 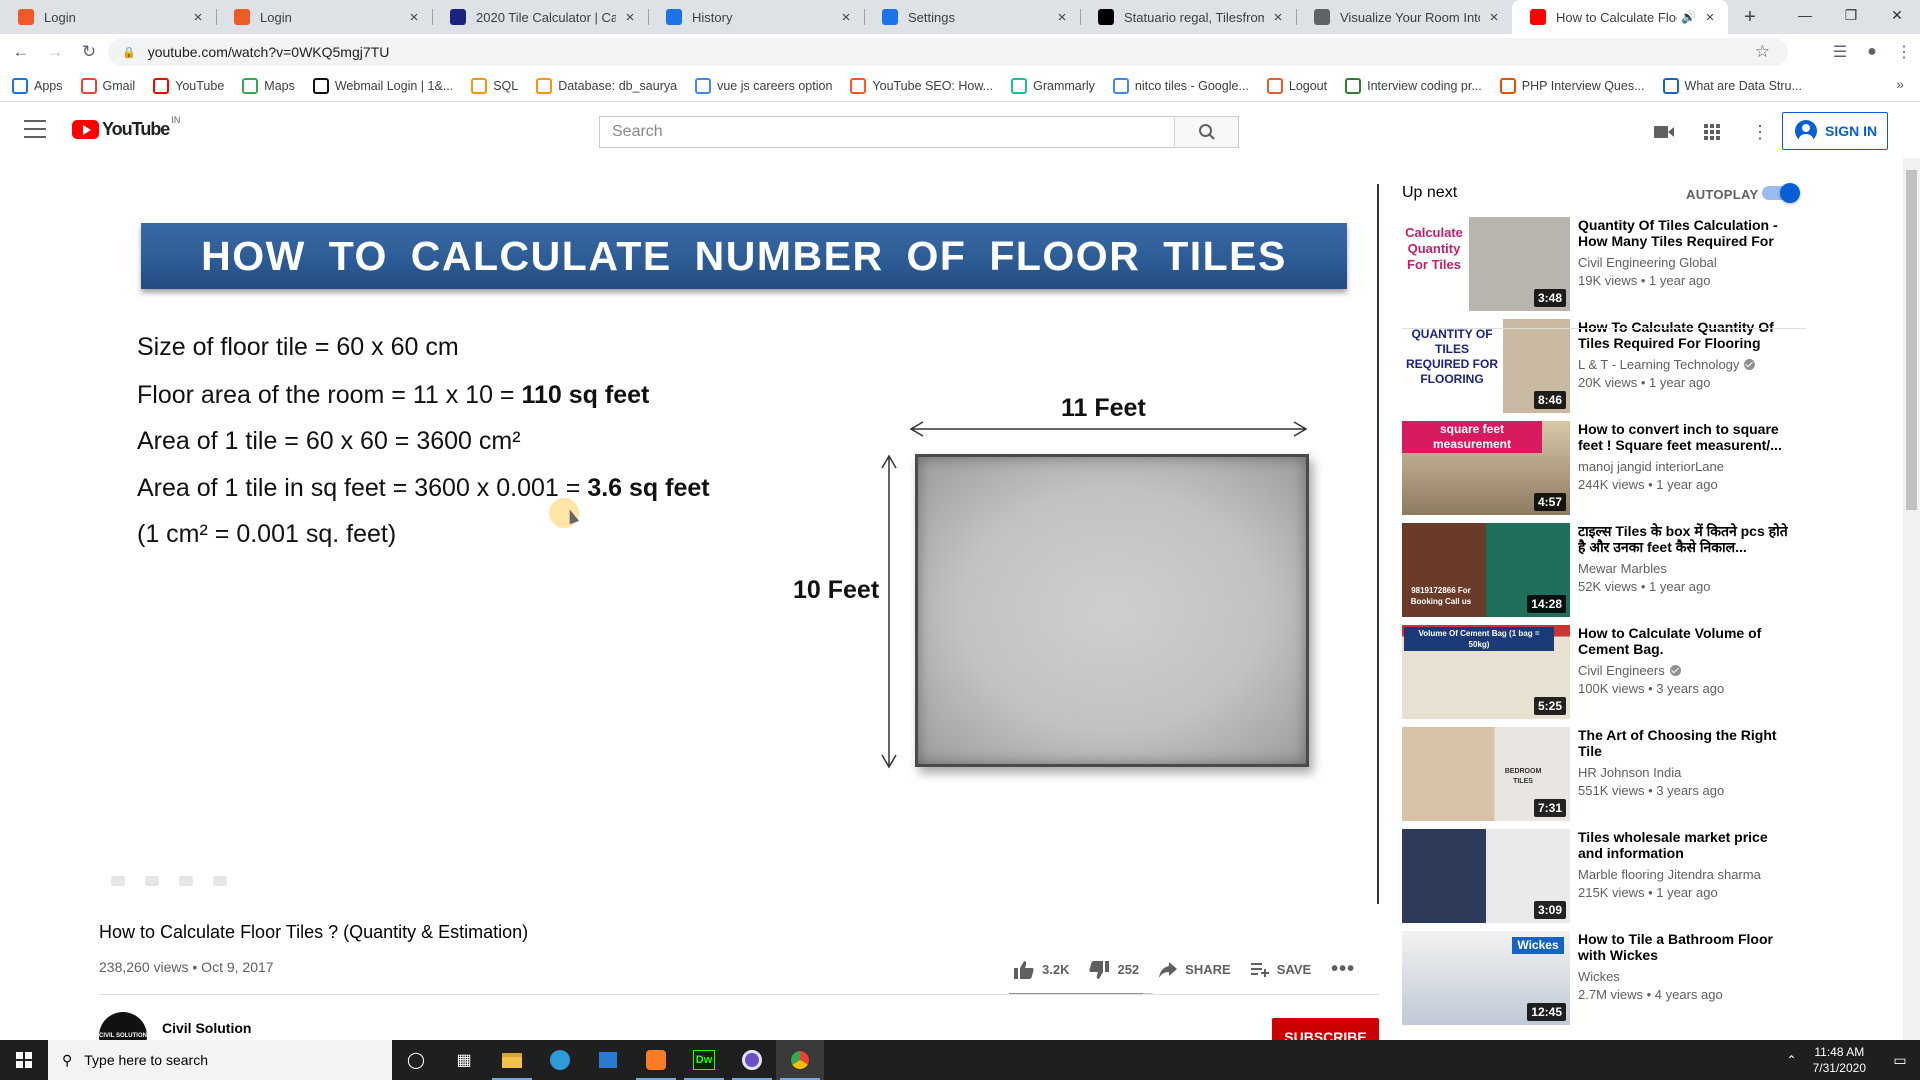 What do you see at coordinates (129, 52) in the screenshot?
I see `lock-icon: 🔒` at bounding box center [129, 52].